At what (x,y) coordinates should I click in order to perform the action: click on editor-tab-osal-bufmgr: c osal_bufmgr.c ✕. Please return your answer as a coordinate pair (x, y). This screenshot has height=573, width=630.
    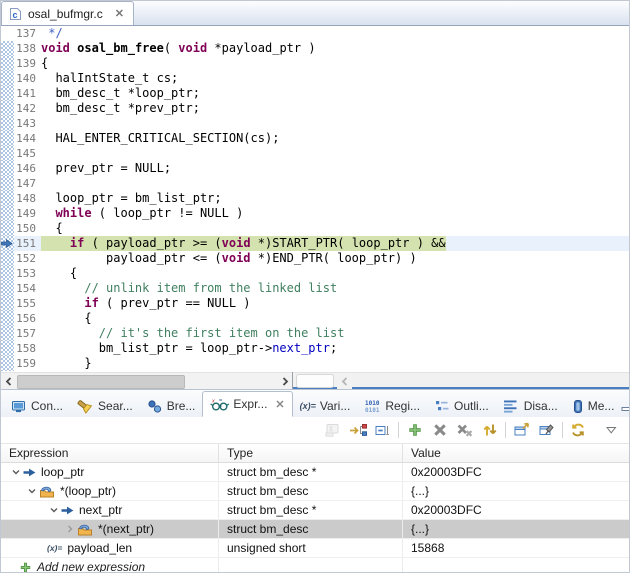
    Looking at the image, I should click on (67, 13).